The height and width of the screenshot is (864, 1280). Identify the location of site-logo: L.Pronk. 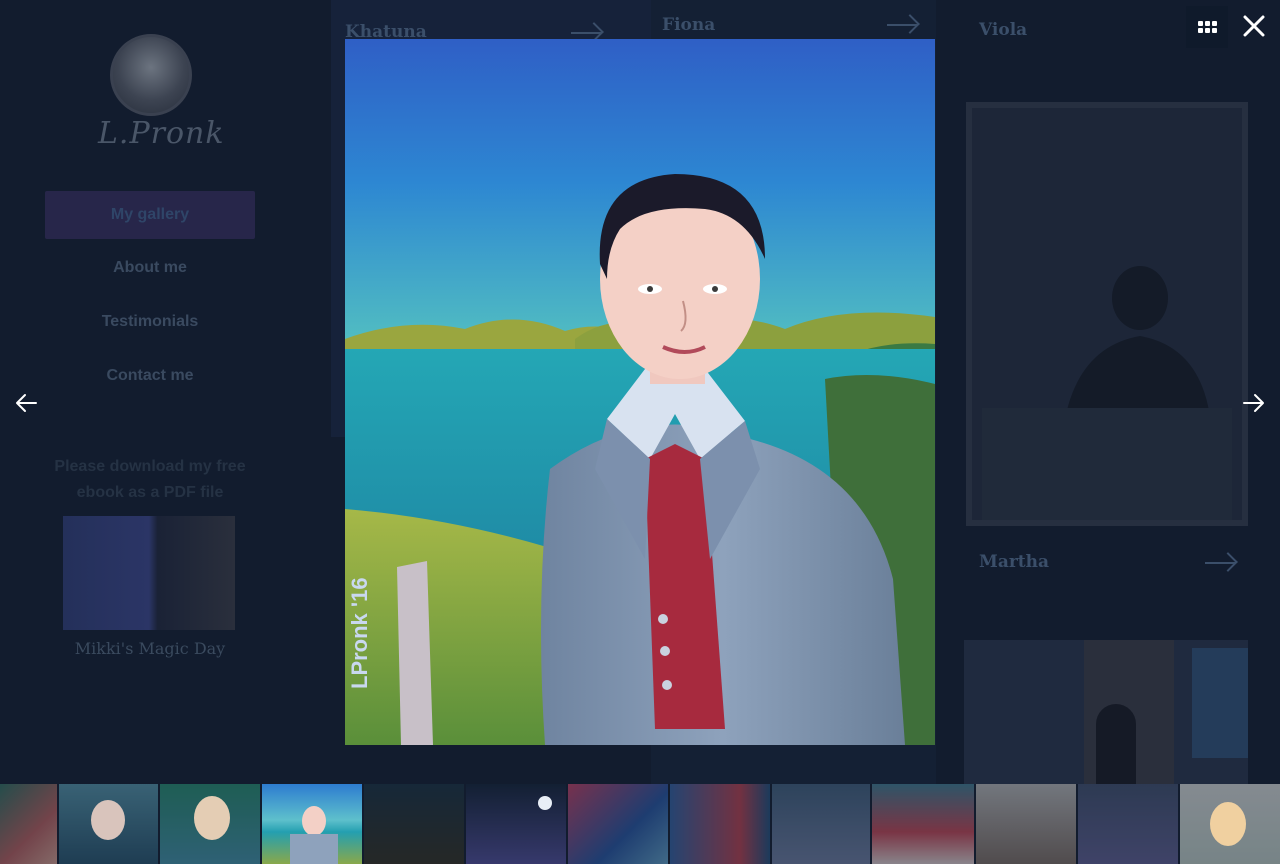
(161, 133).